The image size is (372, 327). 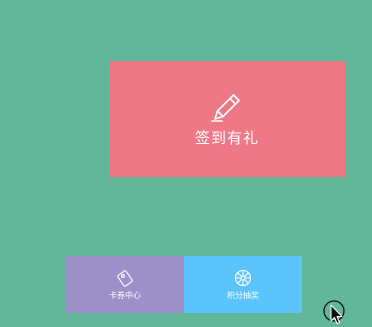 I want to click on checkin-label: 签到有礼, so click(x=226, y=138).